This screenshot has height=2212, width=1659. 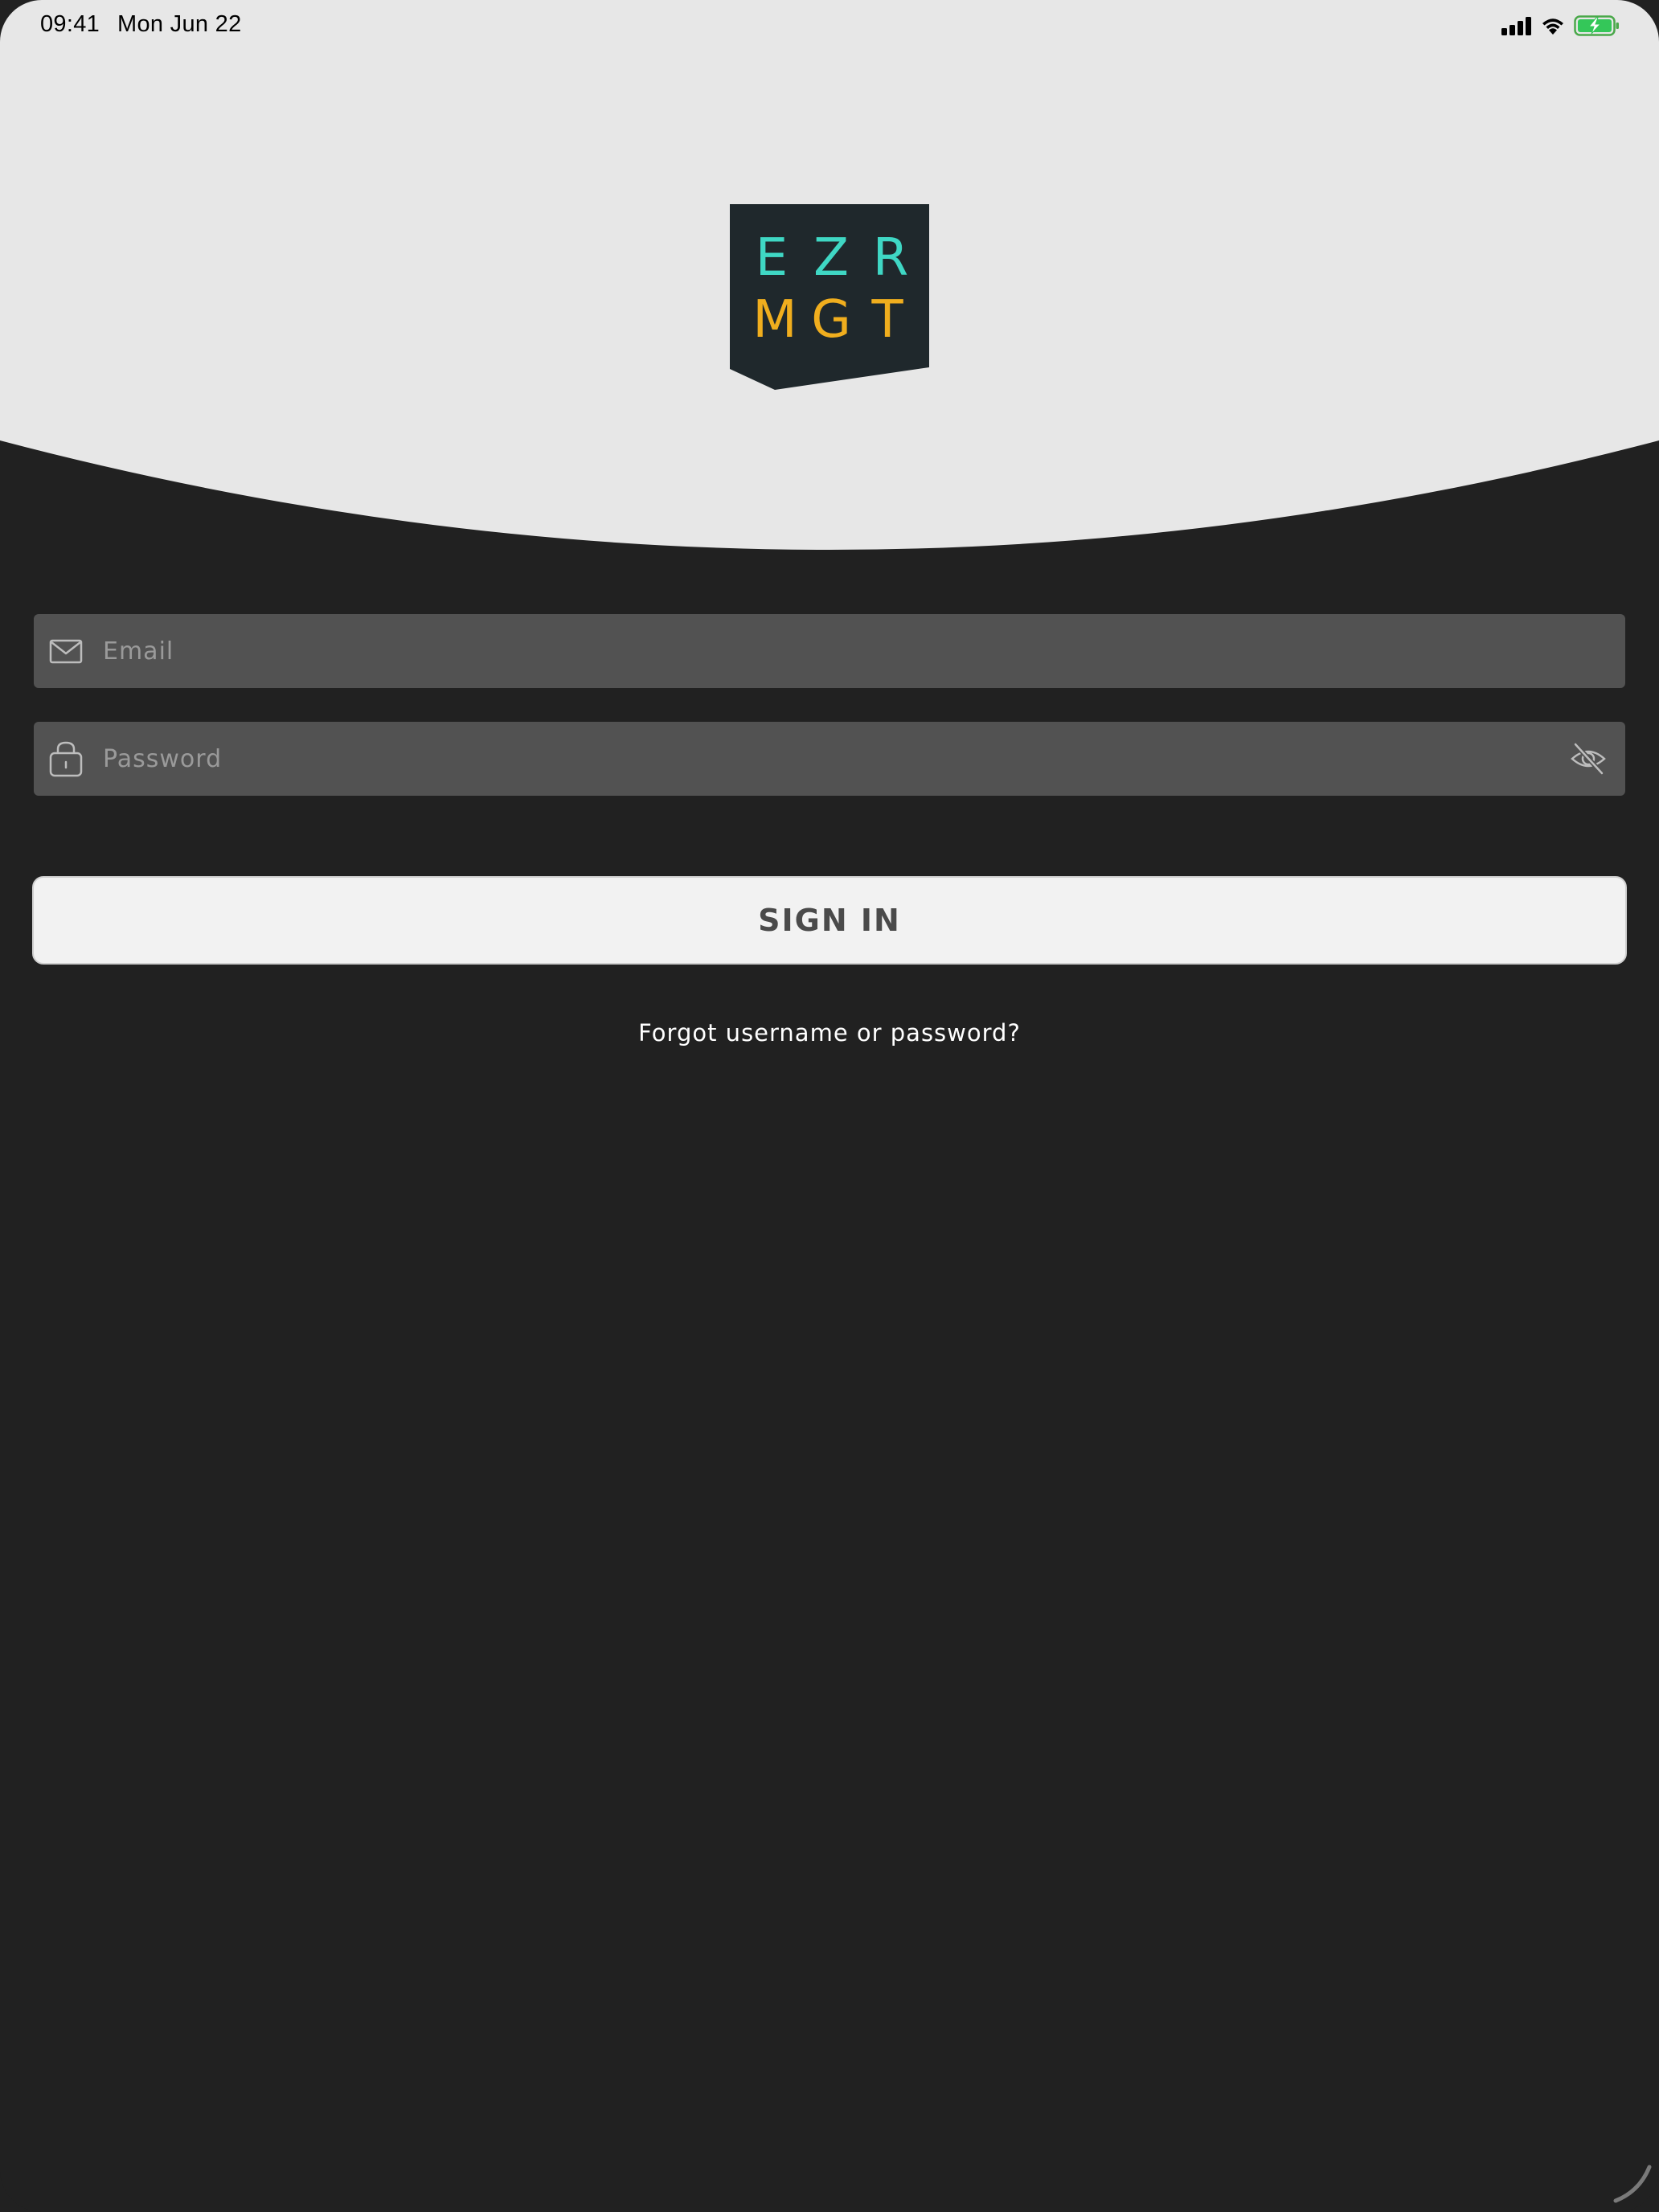 What do you see at coordinates (774, 320) in the screenshot?
I see `logo-letter-m: M` at bounding box center [774, 320].